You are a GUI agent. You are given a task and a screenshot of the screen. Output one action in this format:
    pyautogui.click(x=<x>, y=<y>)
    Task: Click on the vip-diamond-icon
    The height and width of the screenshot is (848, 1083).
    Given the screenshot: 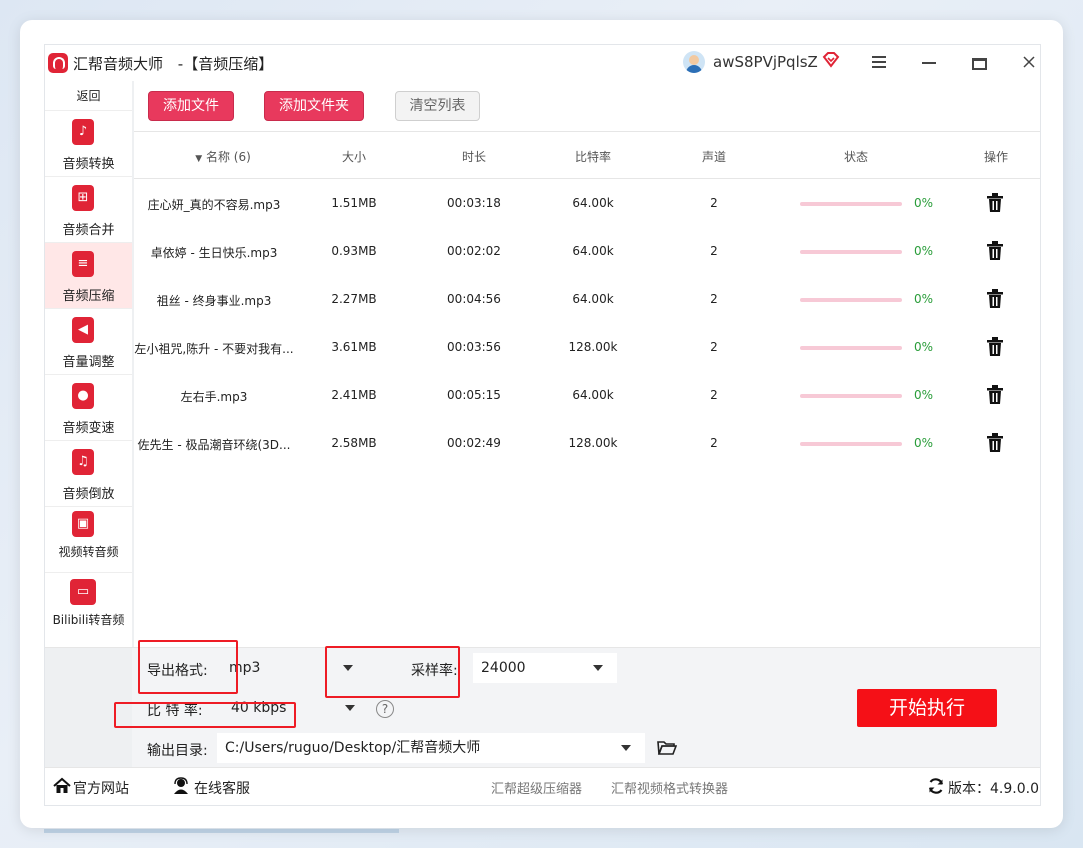 What is the action you would take?
    pyautogui.click(x=831, y=60)
    